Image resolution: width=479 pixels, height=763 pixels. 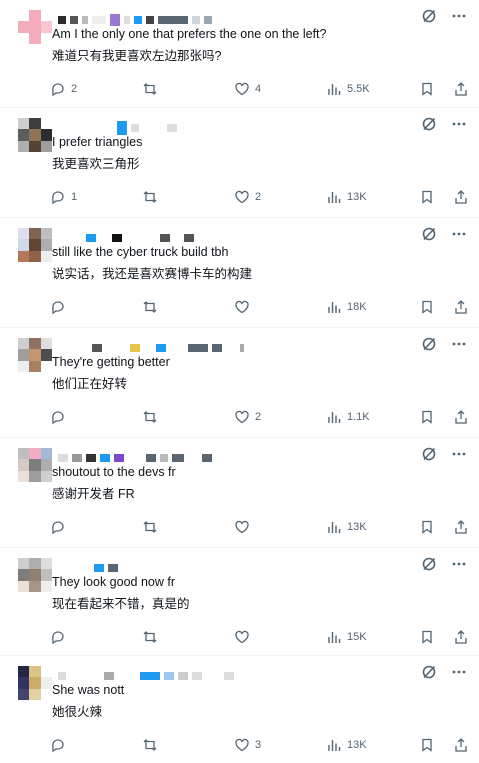 What do you see at coordinates (239, 602) in the screenshot?
I see `tweet: They look good now fr 现在看起来不错，真是的 15K` at bounding box center [239, 602].